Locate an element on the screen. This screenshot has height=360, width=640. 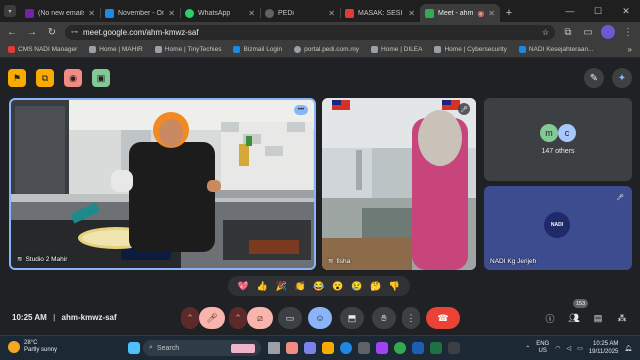
present-button: ⬒ is located at coordinates (352, 318).